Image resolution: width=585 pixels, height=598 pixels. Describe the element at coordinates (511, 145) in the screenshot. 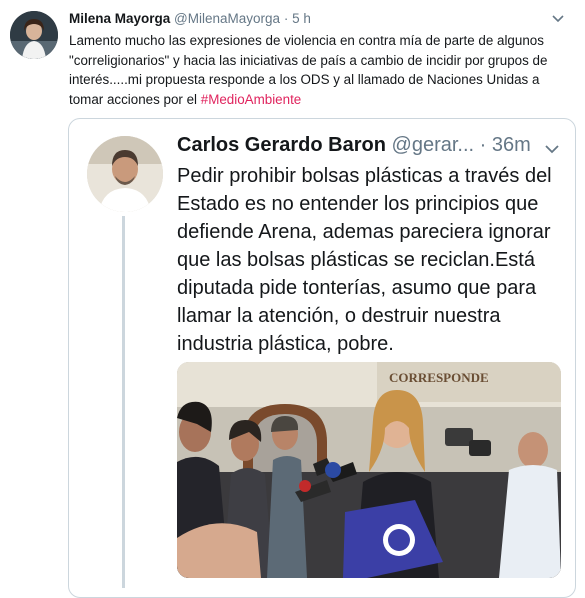

I see `quoted-tweet-timestamp: 36m` at that location.